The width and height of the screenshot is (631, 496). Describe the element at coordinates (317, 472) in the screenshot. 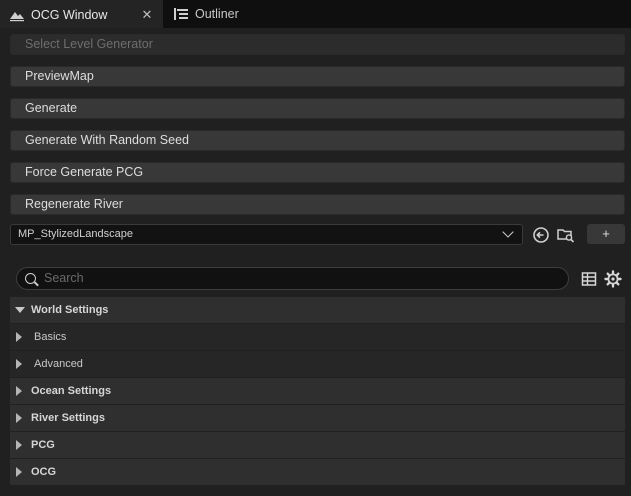

I see `category-ocg: OCG` at that location.